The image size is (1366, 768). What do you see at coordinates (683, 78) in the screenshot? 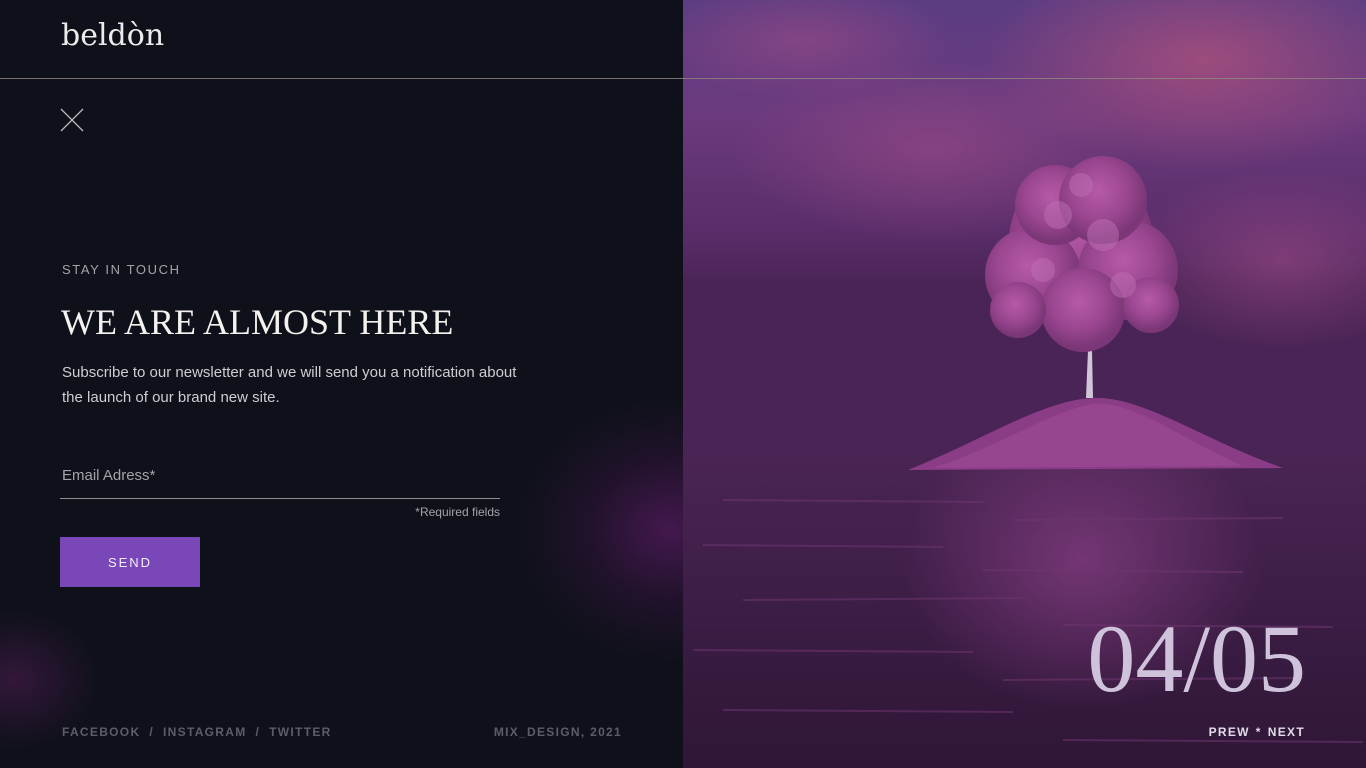
I see `header-divider` at bounding box center [683, 78].